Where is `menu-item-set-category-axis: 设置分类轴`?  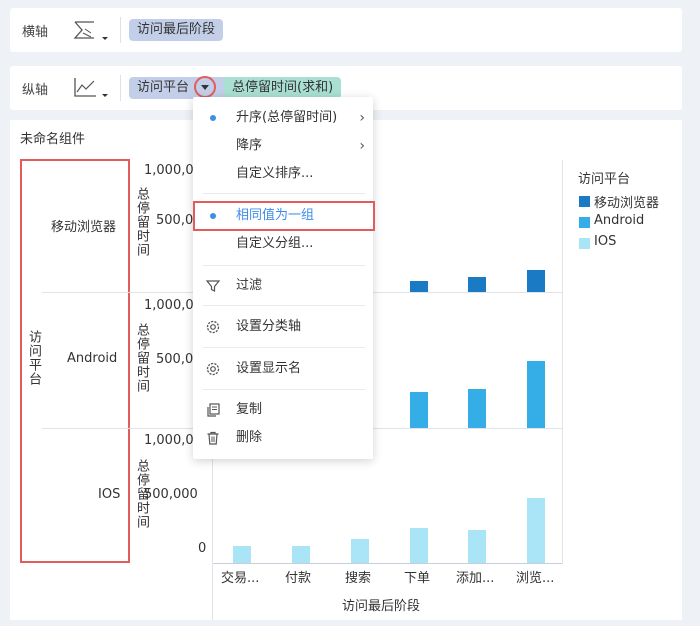
menu-item-set-category-axis: 设置分类轴 is located at coordinates (283, 327).